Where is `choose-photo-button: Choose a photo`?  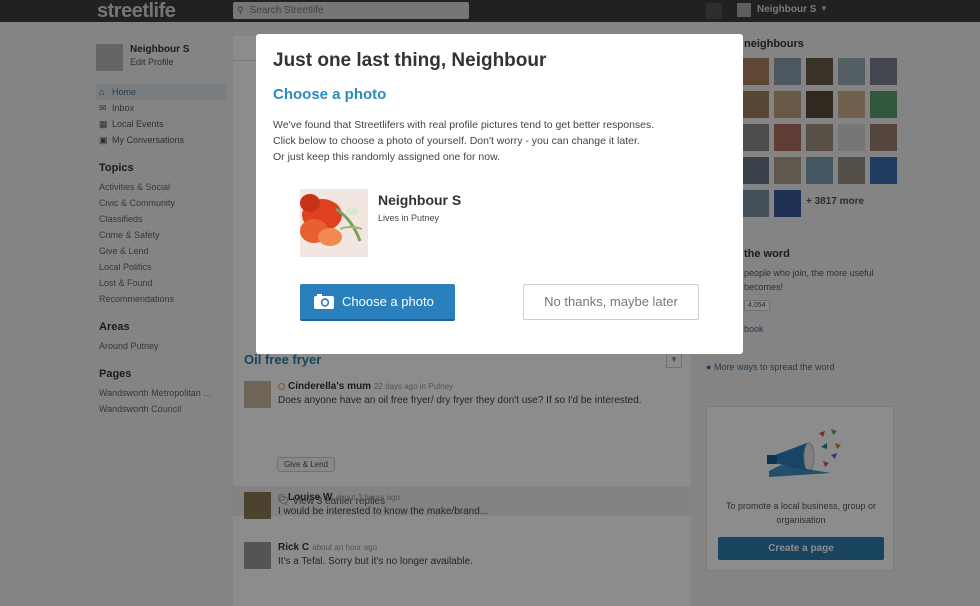 choose-photo-button: Choose a photo is located at coordinates (377, 302).